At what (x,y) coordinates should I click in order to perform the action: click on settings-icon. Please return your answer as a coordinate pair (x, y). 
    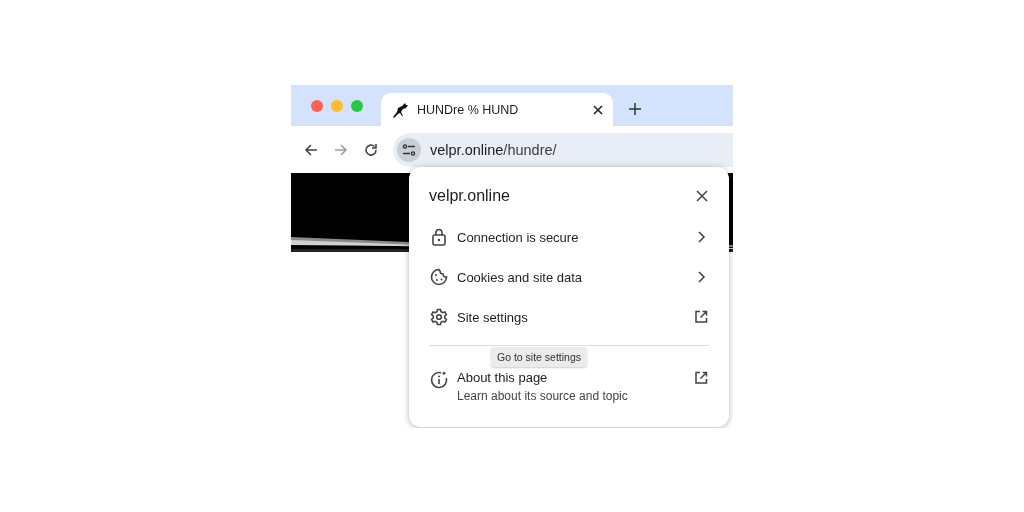
    Looking at the image, I should click on (439, 317).